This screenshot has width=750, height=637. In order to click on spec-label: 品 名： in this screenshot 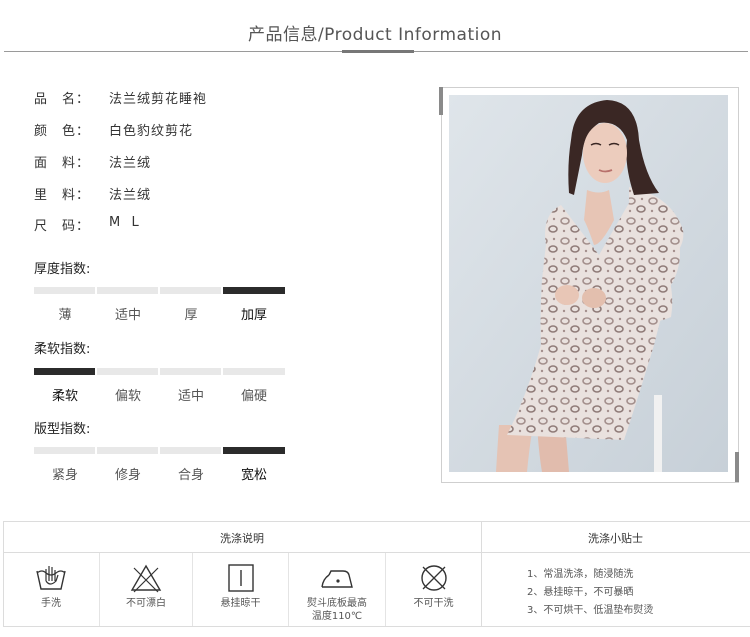, I will do `click(62, 99)`.